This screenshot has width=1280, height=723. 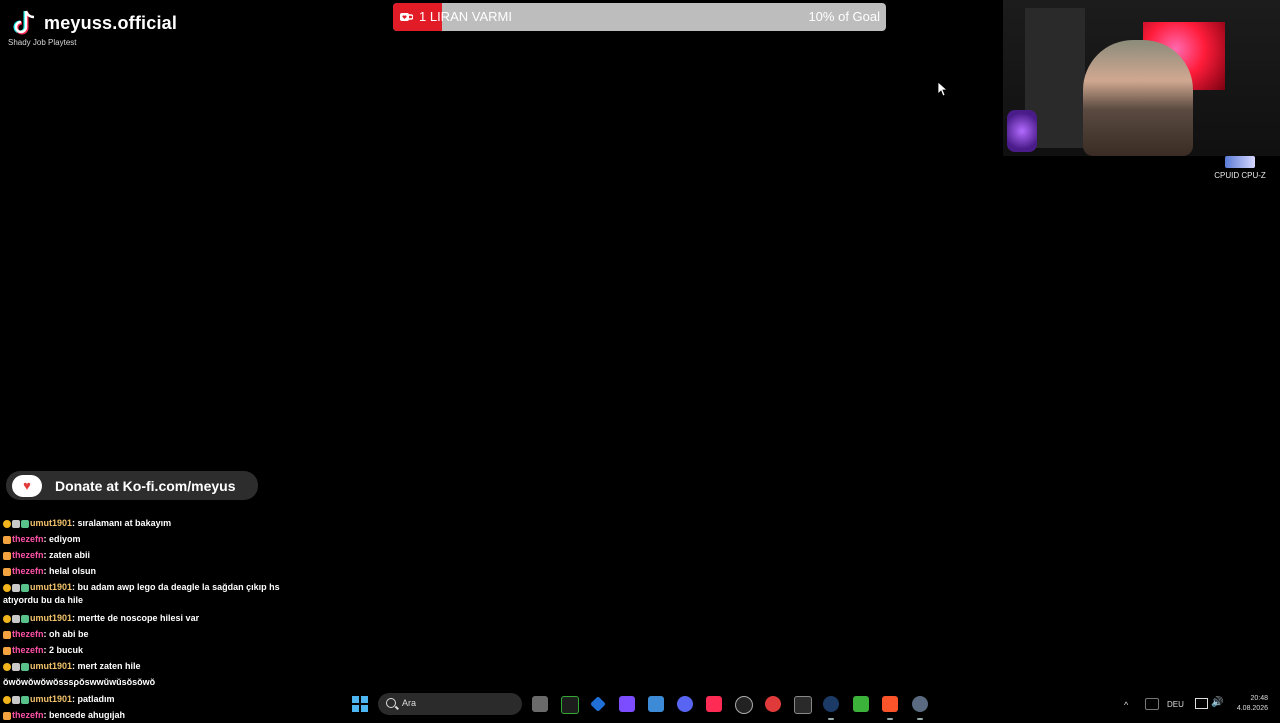 I want to click on chat-message: thezefn: 2 bucuk, so click(x=153, y=650).